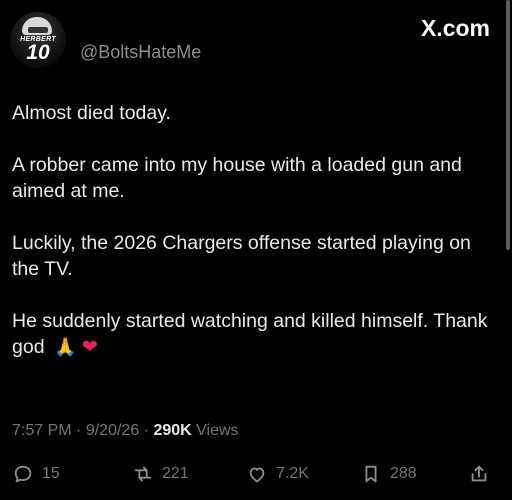 Image resolution: width=512 pixels, height=500 pixels. What do you see at coordinates (38, 40) in the screenshot?
I see `avatar: HERBERT 10` at bounding box center [38, 40].